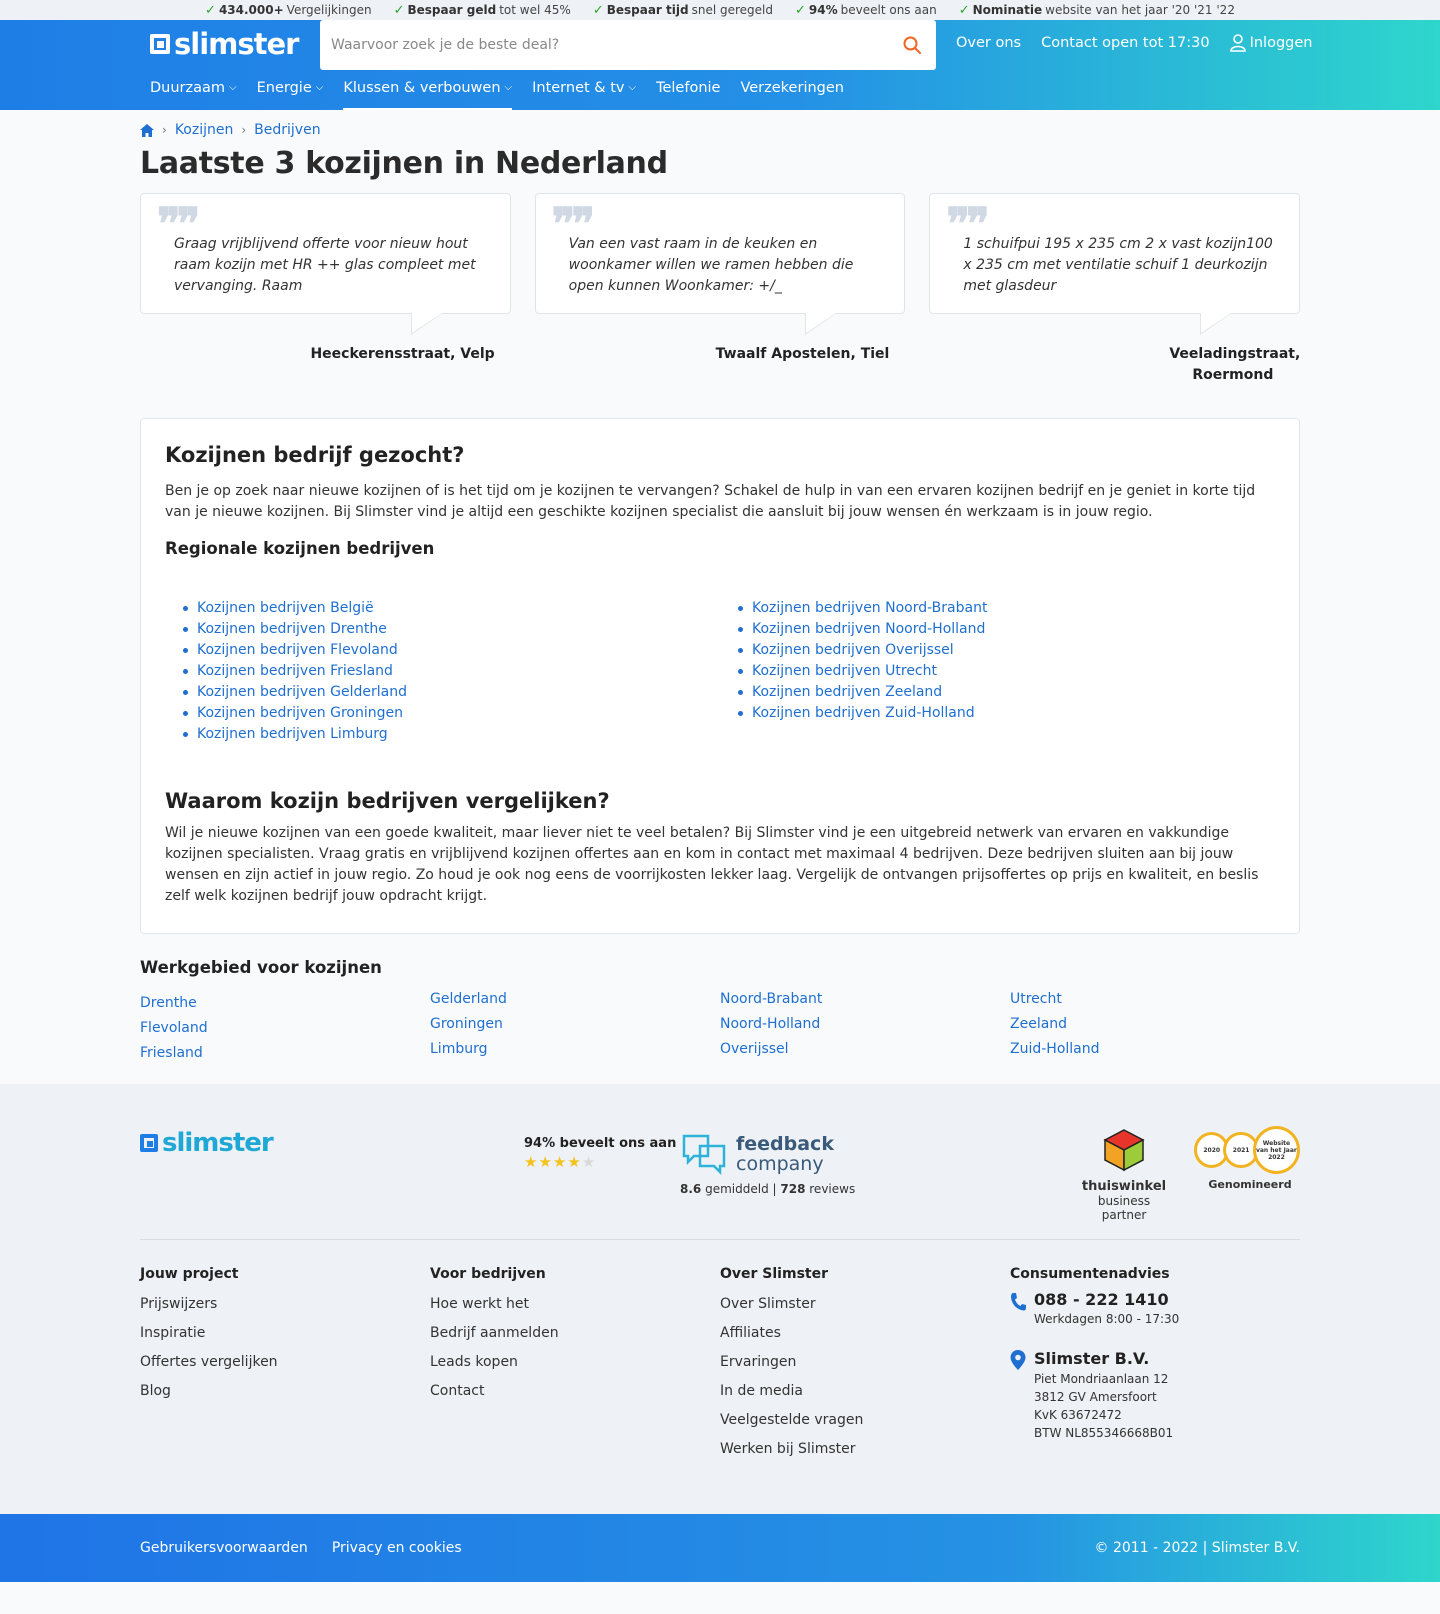 The image size is (1440, 1614). What do you see at coordinates (575, 999) in the screenshot?
I see `work-area-link: Gelderland` at bounding box center [575, 999].